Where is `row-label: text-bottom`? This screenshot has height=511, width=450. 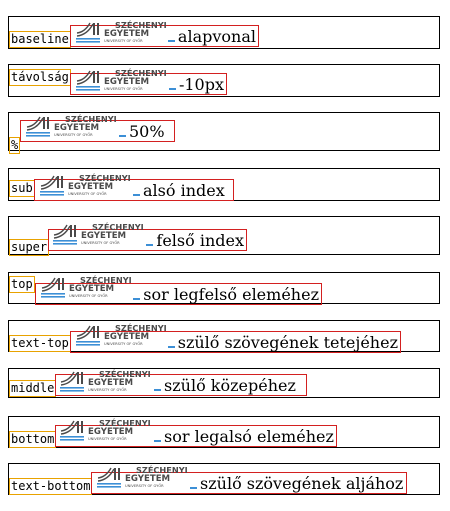
row-label: text-bottom is located at coordinates (51, 486).